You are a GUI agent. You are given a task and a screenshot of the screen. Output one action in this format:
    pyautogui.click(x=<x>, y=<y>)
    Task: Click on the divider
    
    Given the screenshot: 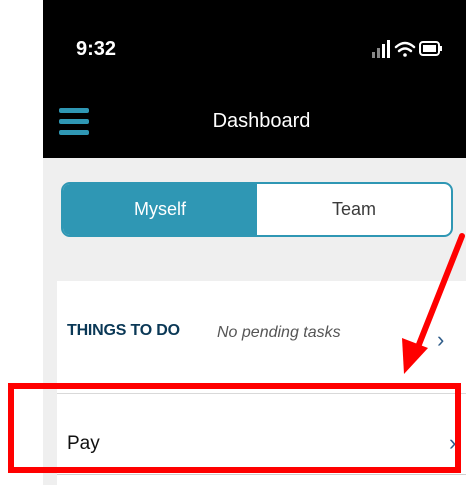 What is the action you would take?
    pyautogui.click(x=261, y=474)
    